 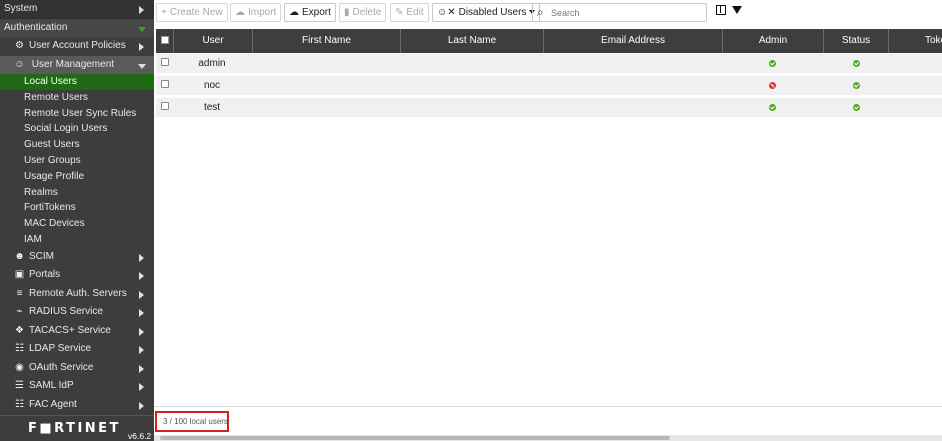 I want to click on sidebar-item-user-management: ☺ User Management, so click(x=77, y=64).